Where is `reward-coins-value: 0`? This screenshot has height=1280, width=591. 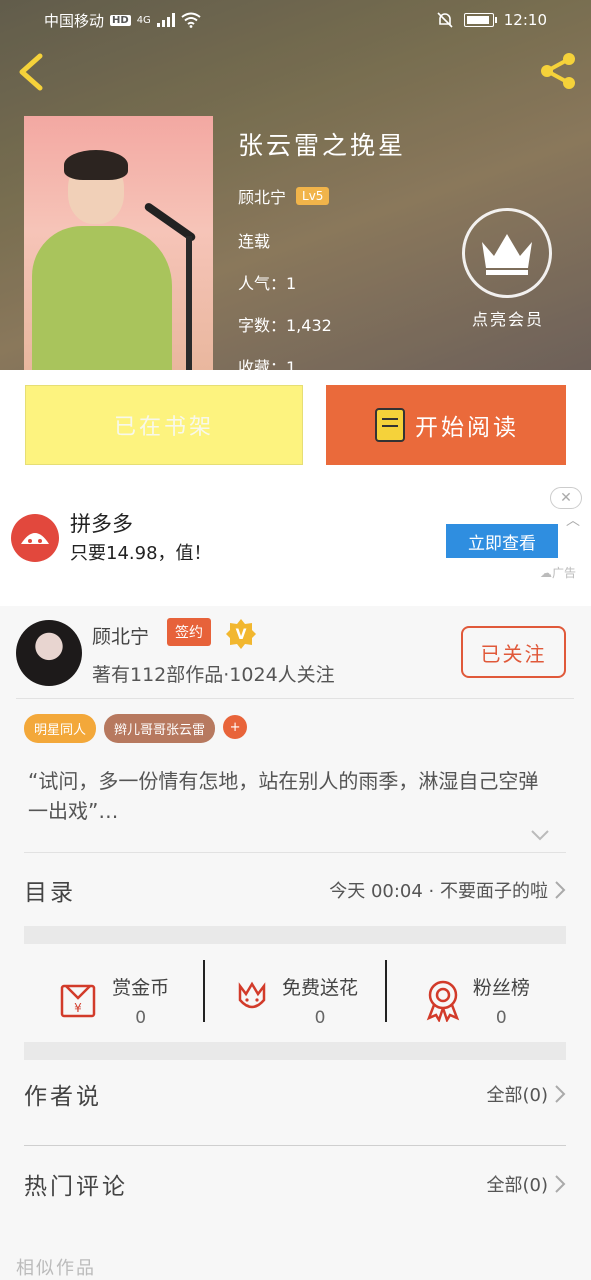
reward-coins-value: 0 is located at coordinates (141, 1017).